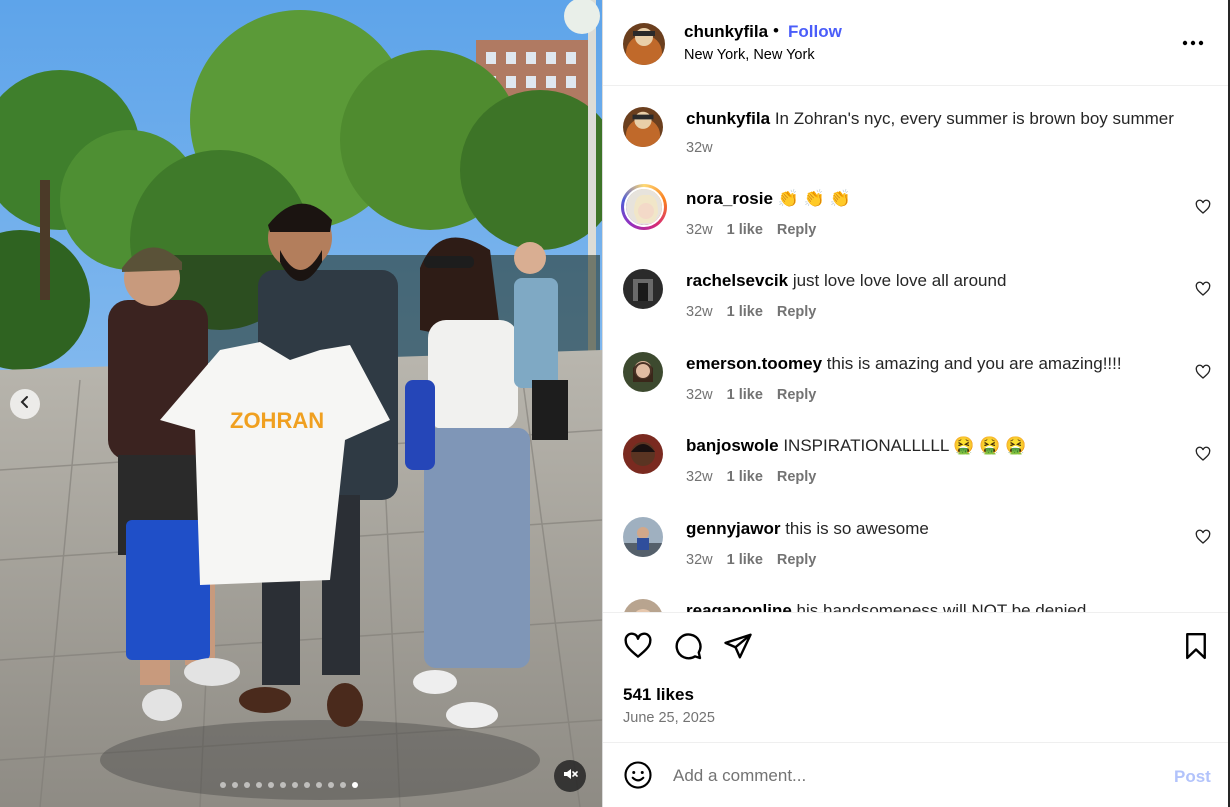 The height and width of the screenshot is (807, 1230). What do you see at coordinates (913, 776) in the screenshot?
I see `comment-input` at bounding box center [913, 776].